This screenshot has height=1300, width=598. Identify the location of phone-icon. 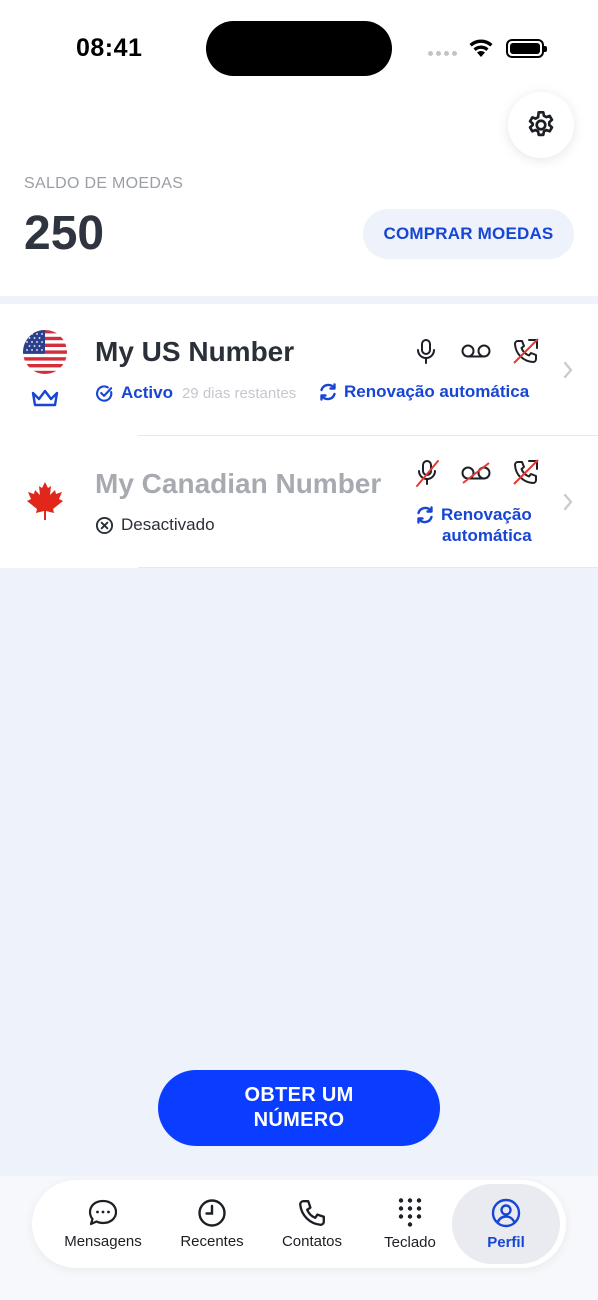
(312, 1213).